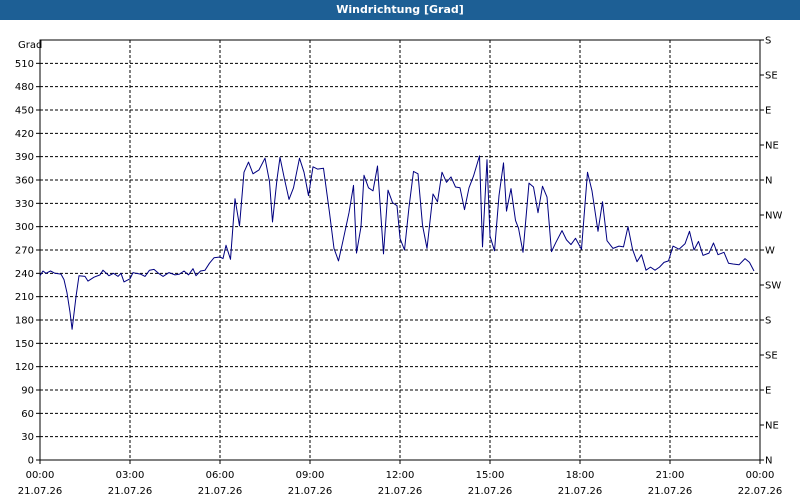 Image resolution: width=800 pixels, height=500 pixels. I want to click on y-tick-label: 300, so click(24, 227).